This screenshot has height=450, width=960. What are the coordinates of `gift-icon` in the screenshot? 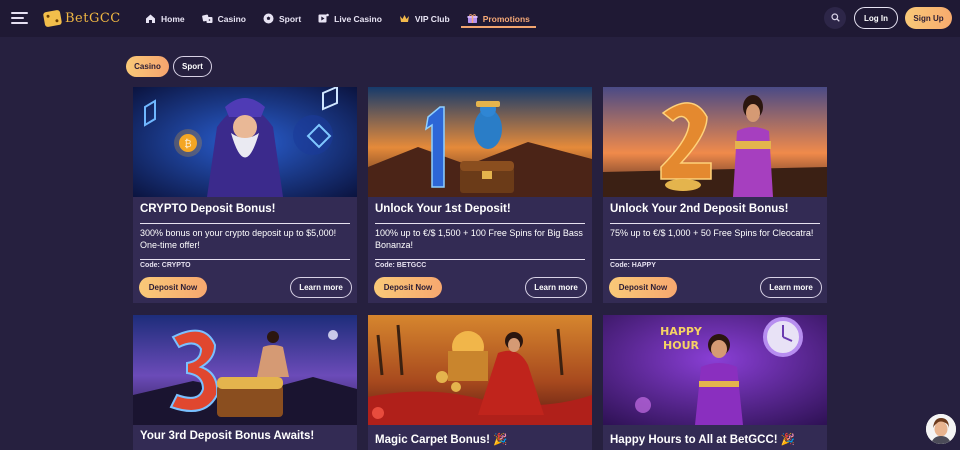 It's located at (472, 18).